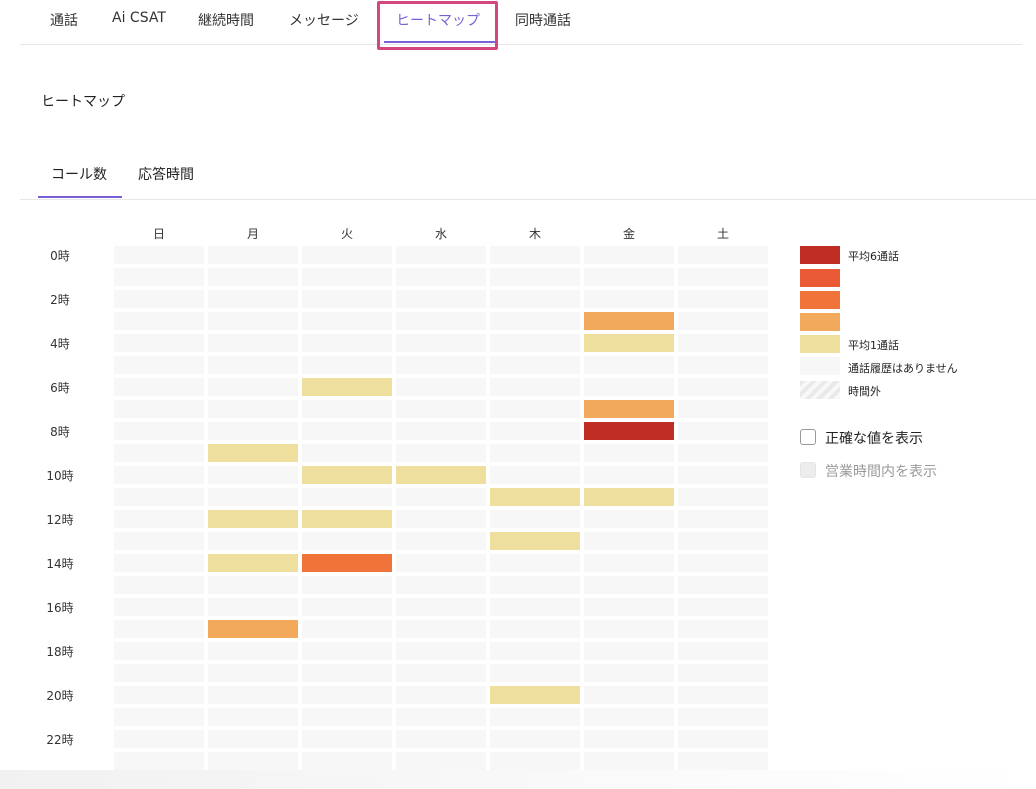 Image resolution: width=1036 pixels, height=789 pixels. I want to click on top-tab-bar: 通話 Ai CSAT 継続時間 メッセージ ヒートマップ 同時通話, so click(521, 22).